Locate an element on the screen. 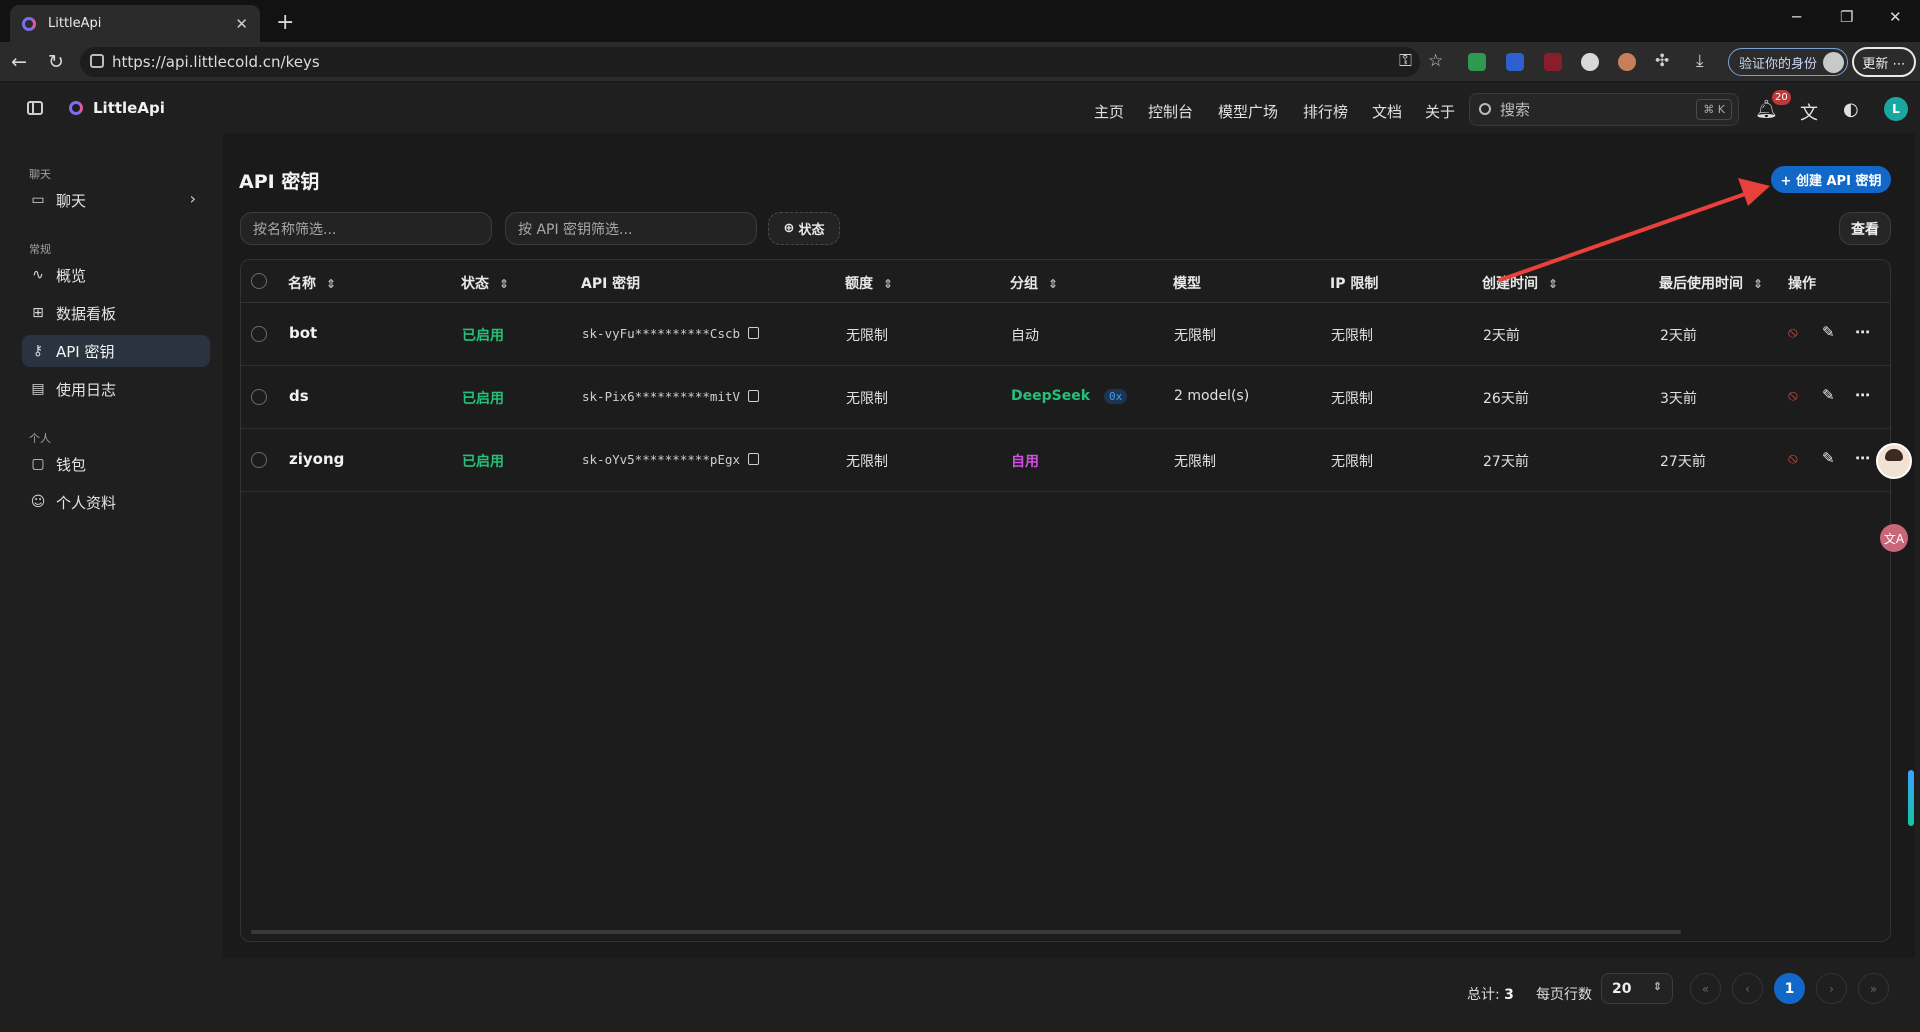 The width and height of the screenshot is (1920, 1032). url-field: https://api.littlecold.cn/keys is located at coordinates (750, 62).